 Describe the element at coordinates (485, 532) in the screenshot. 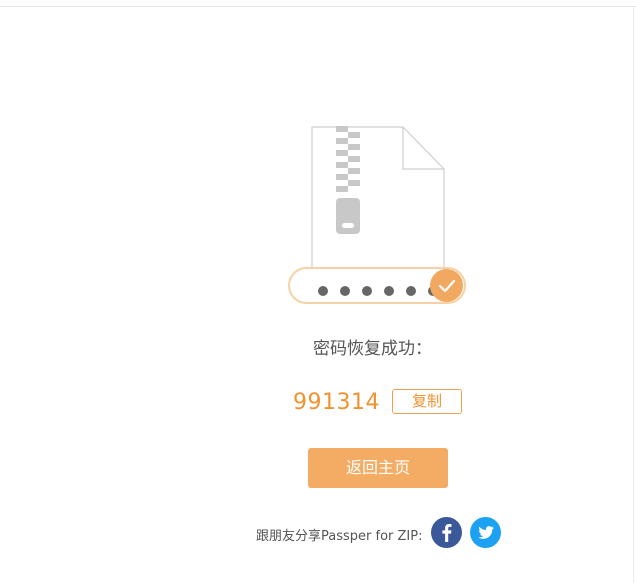

I see `twitter-icon` at that location.